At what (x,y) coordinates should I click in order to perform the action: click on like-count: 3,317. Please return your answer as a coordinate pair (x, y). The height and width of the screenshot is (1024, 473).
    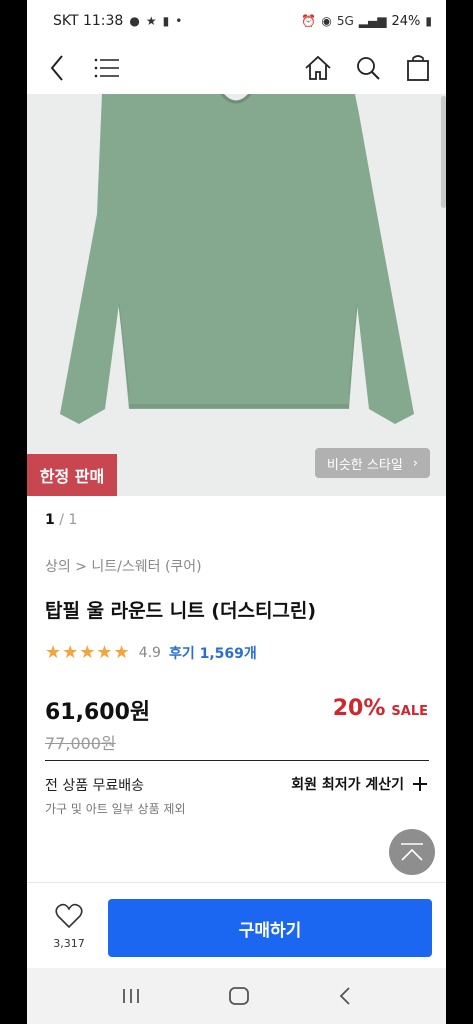
    Looking at the image, I should click on (69, 943).